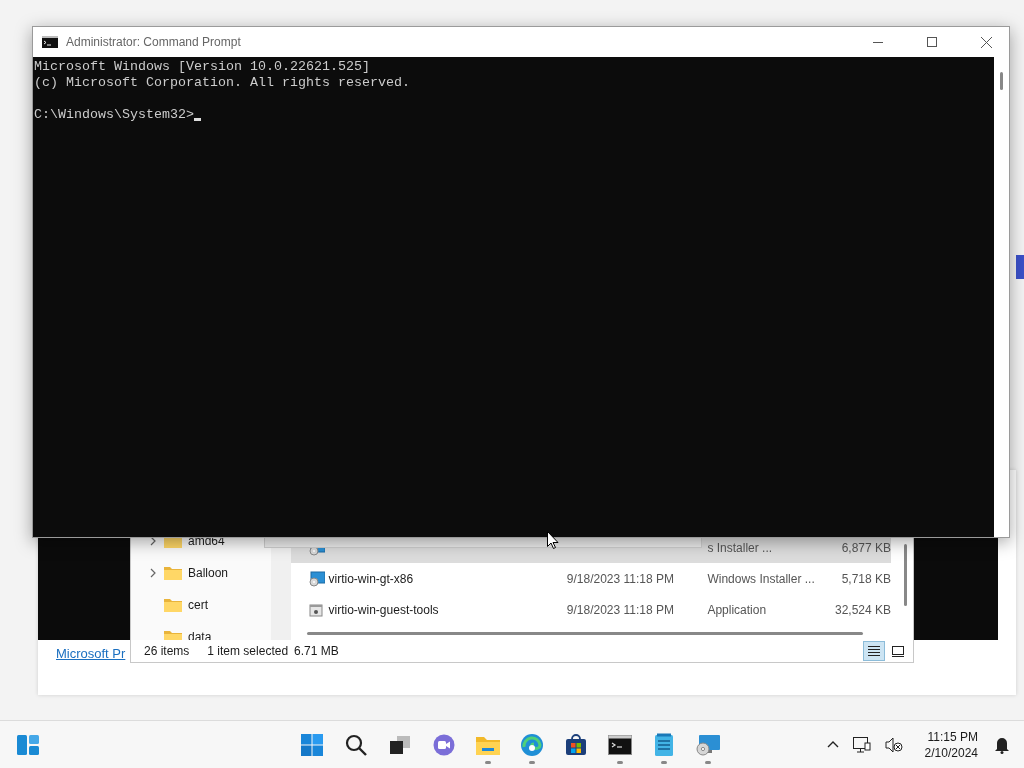 This screenshot has height=768, width=1024. What do you see at coordinates (356, 744) in the screenshot?
I see `search-icon` at bounding box center [356, 744].